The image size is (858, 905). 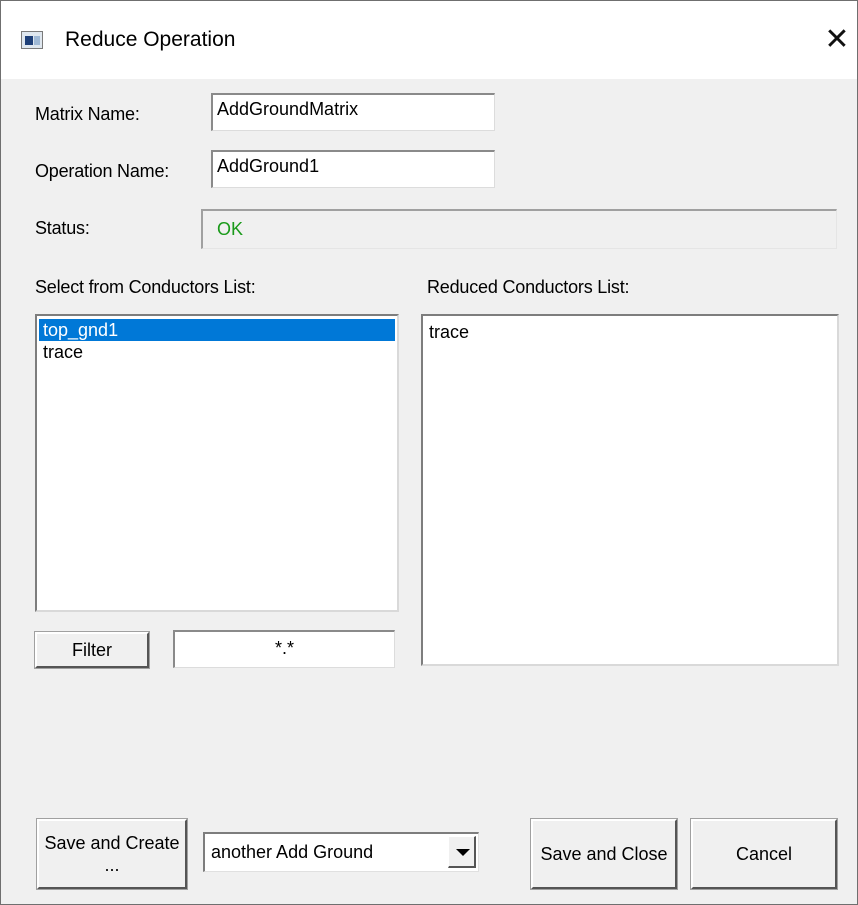 What do you see at coordinates (764, 854) in the screenshot?
I see `cancel-button: Cancel` at bounding box center [764, 854].